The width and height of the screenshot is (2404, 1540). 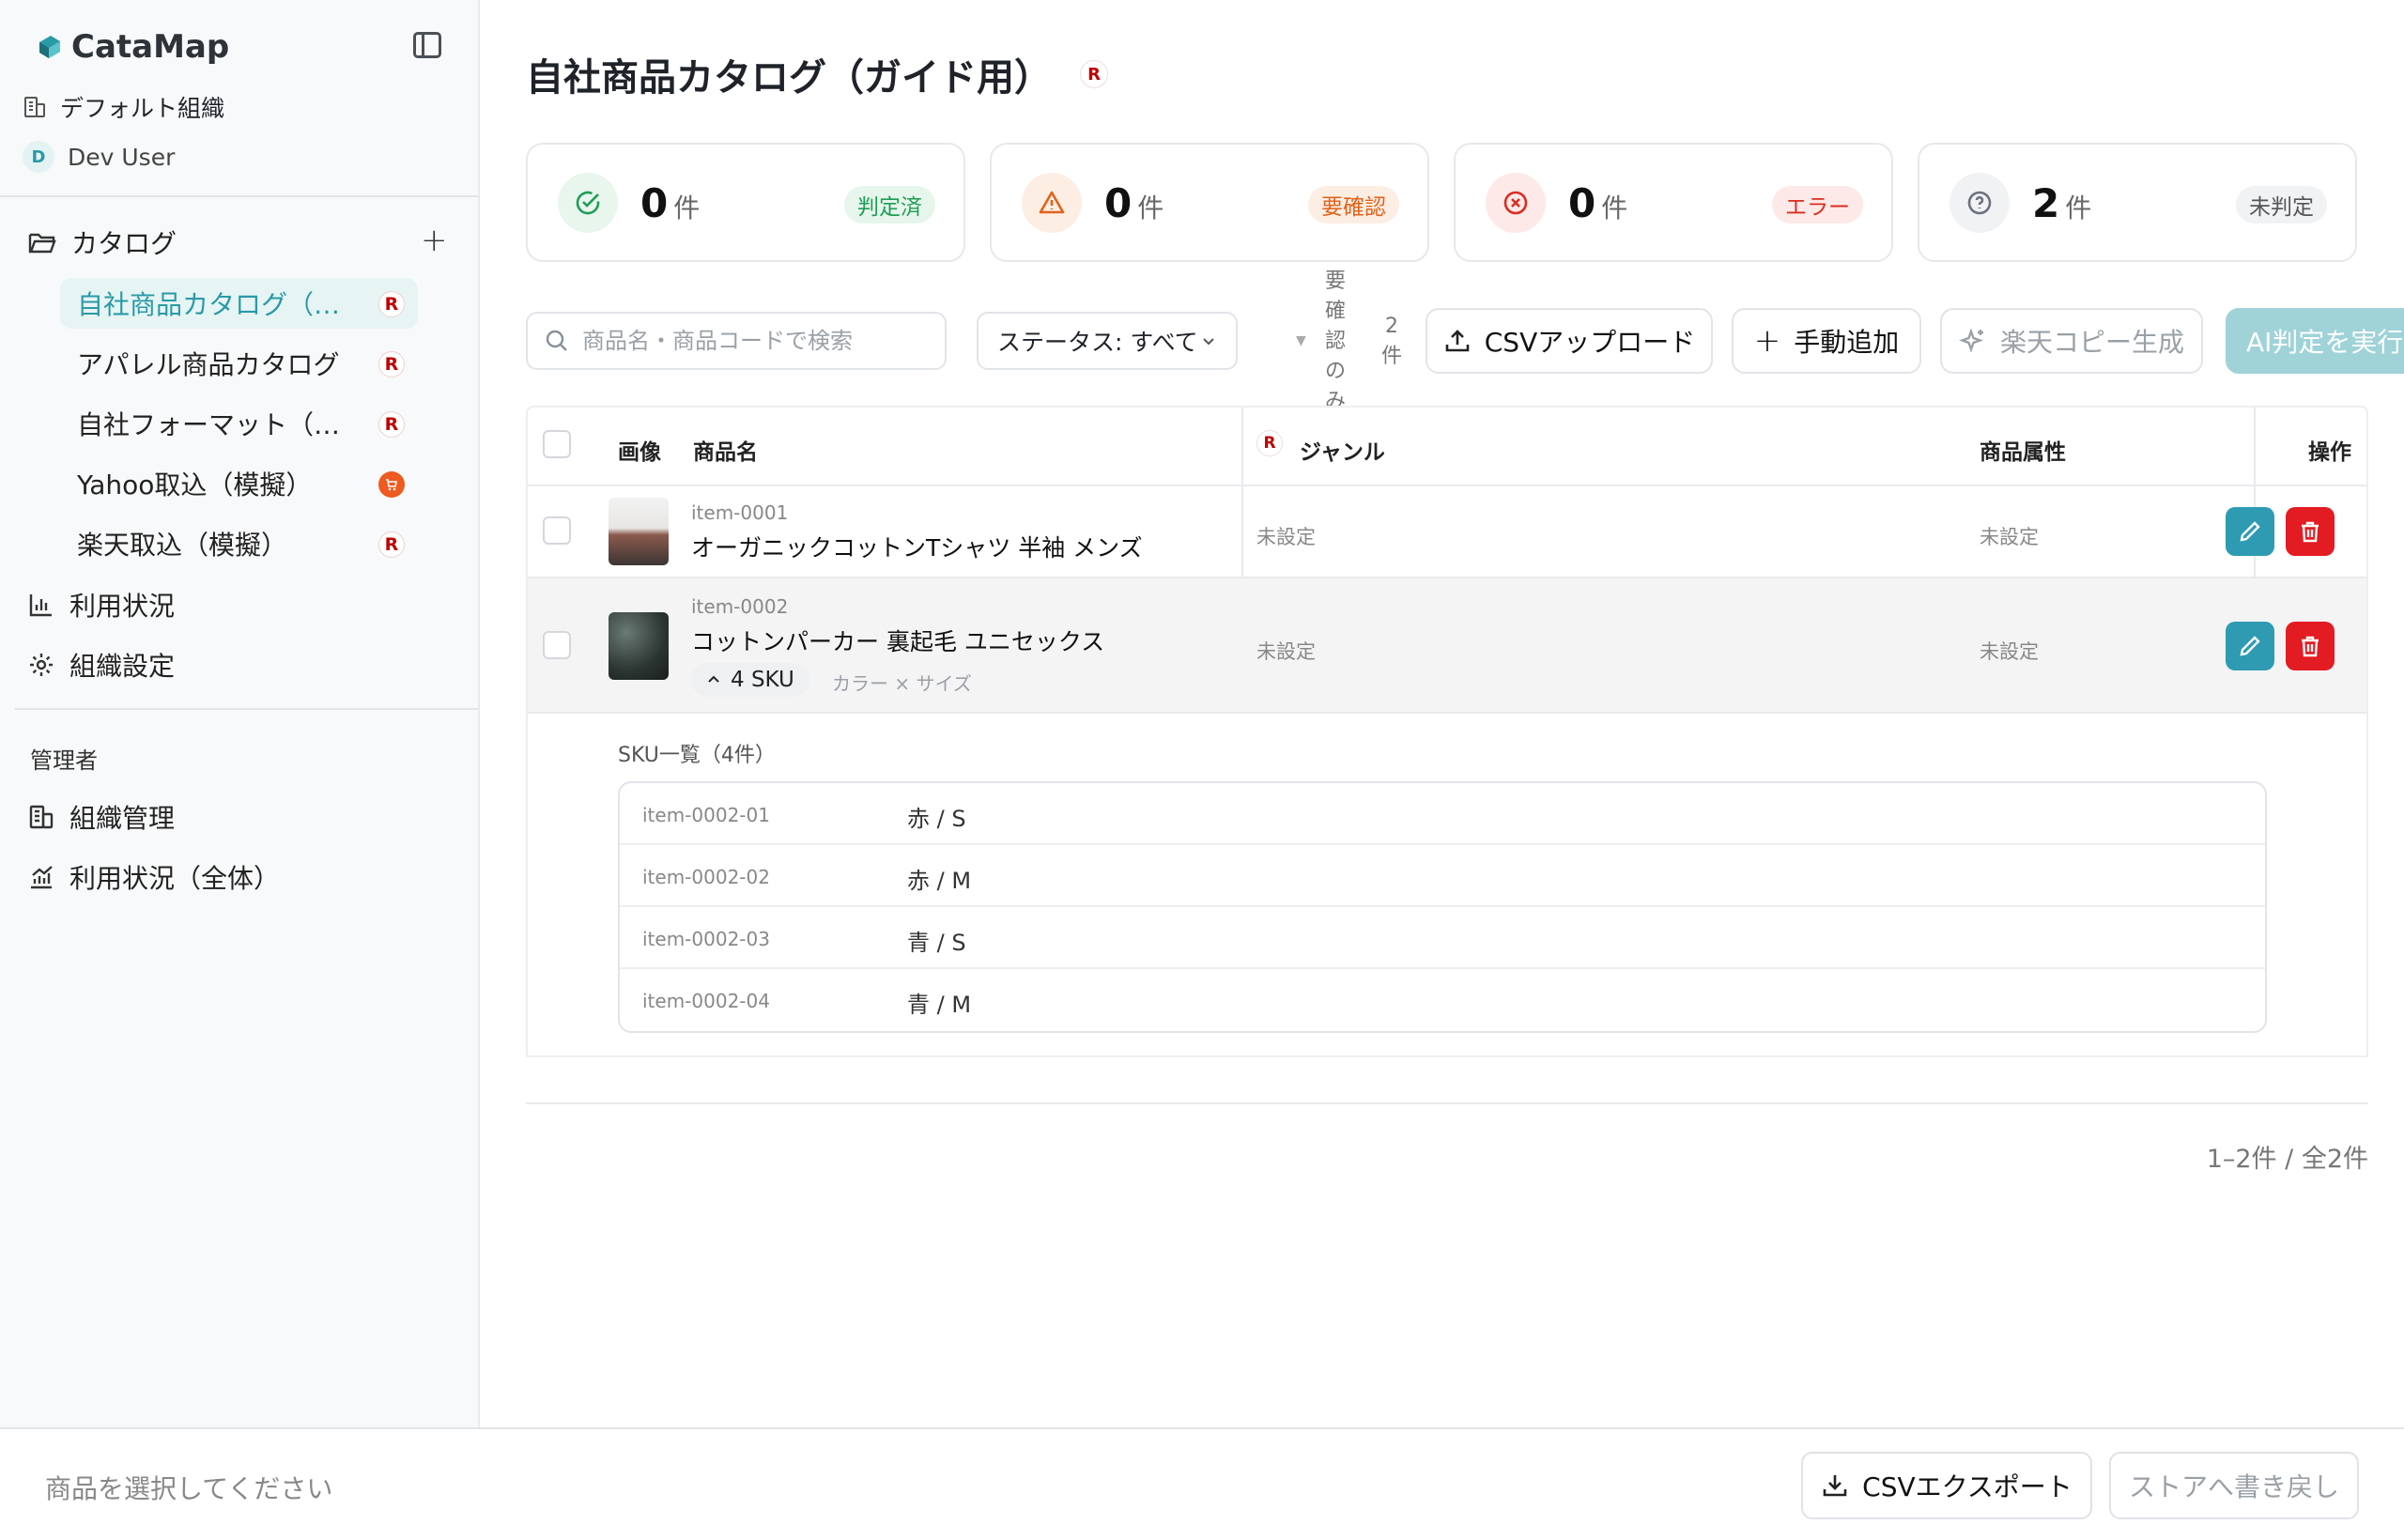 What do you see at coordinates (902, 683) in the screenshot?
I see `sku-attribute-label: カラー × サイズ` at bounding box center [902, 683].